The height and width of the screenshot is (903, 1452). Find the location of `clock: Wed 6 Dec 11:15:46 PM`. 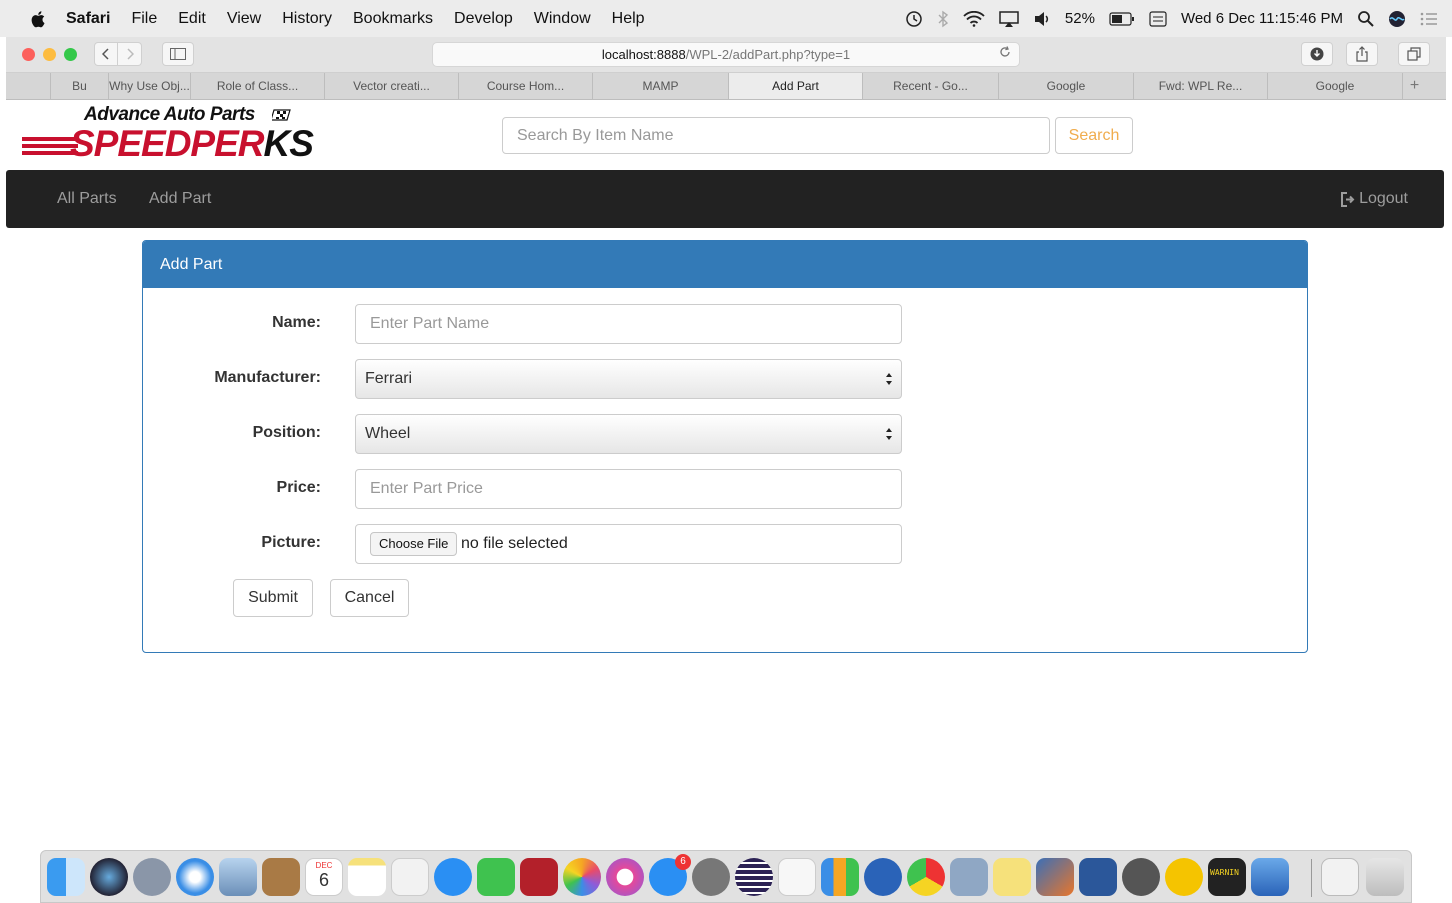

clock: Wed 6 Dec 11:15:46 PM is located at coordinates (1262, 18).